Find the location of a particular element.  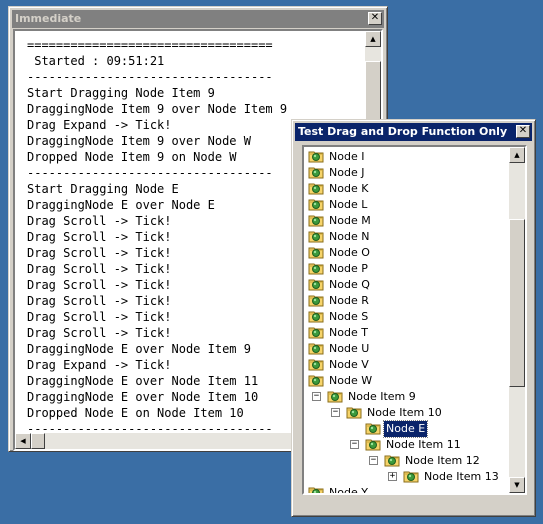

tree-node-label: Node T is located at coordinates (348, 332).